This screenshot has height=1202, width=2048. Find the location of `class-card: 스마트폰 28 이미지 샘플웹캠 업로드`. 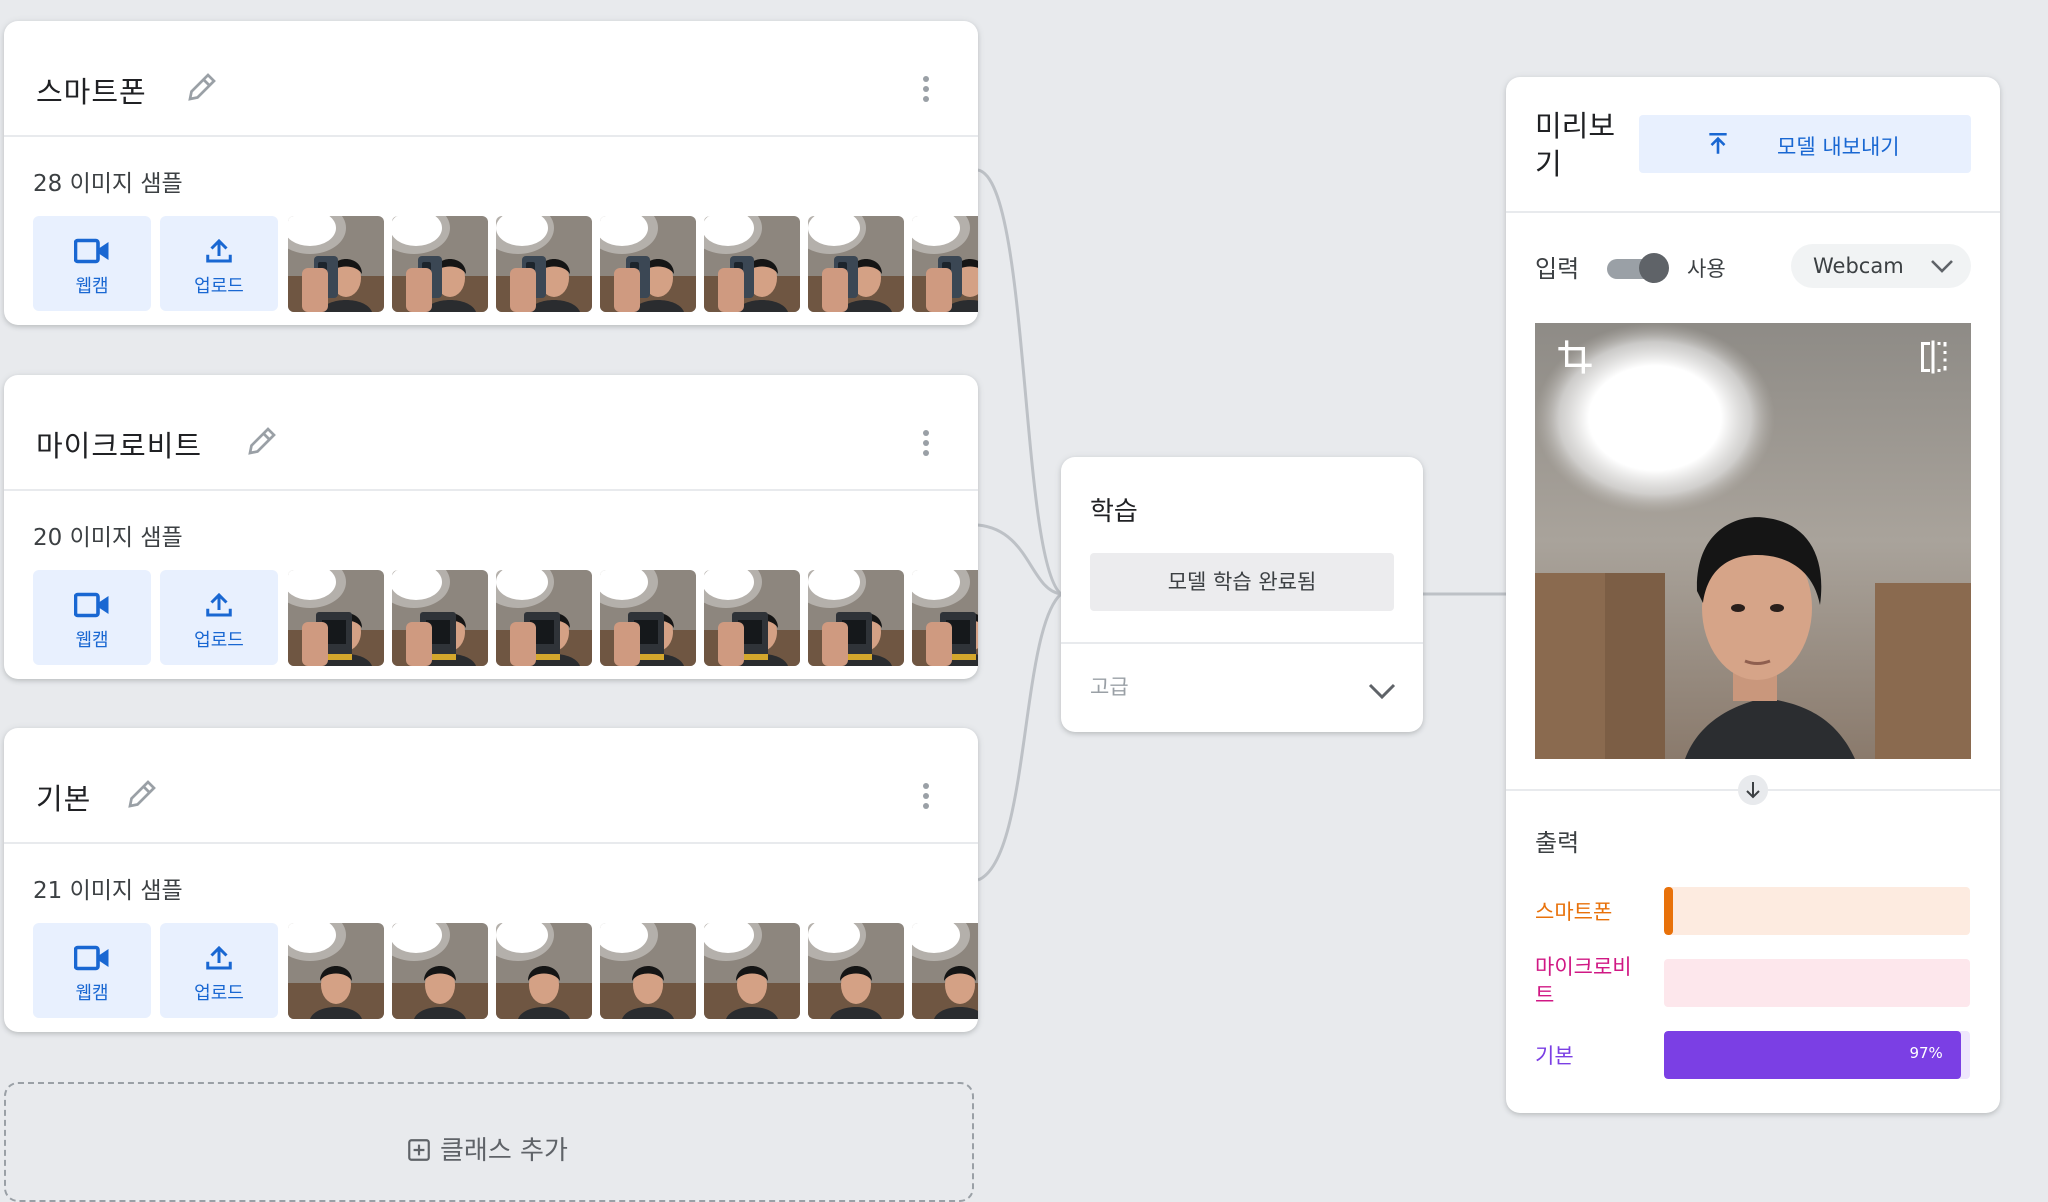

class-card: 스마트폰 28 이미지 샘플웹캠 업로드 is located at coordinates (491, 173).